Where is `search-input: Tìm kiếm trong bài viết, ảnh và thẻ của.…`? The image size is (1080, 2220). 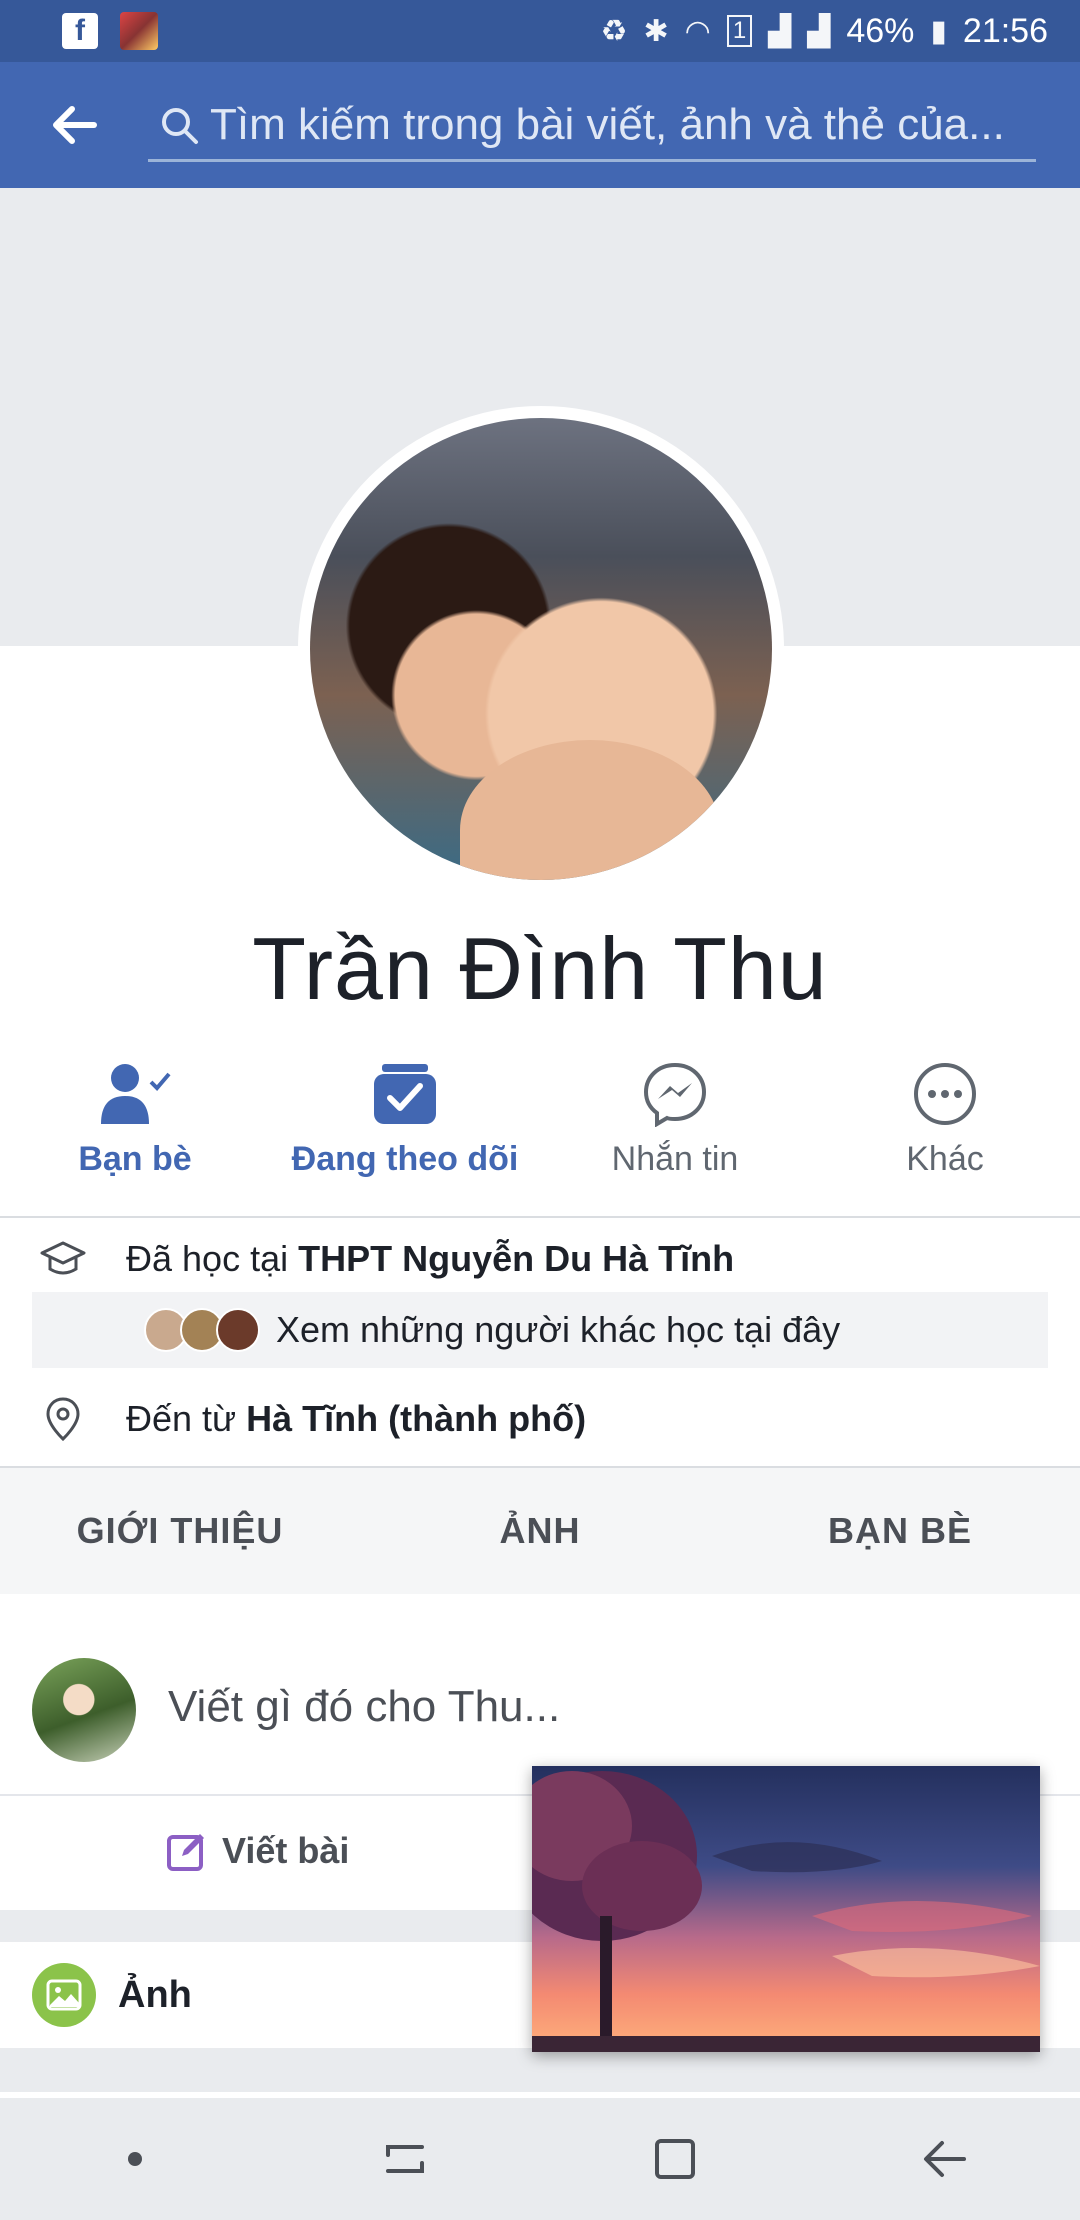 search-input: Tìm kiếm trong bài viết, ảnh và thẻ của.… is located at coordinates (592, 126).